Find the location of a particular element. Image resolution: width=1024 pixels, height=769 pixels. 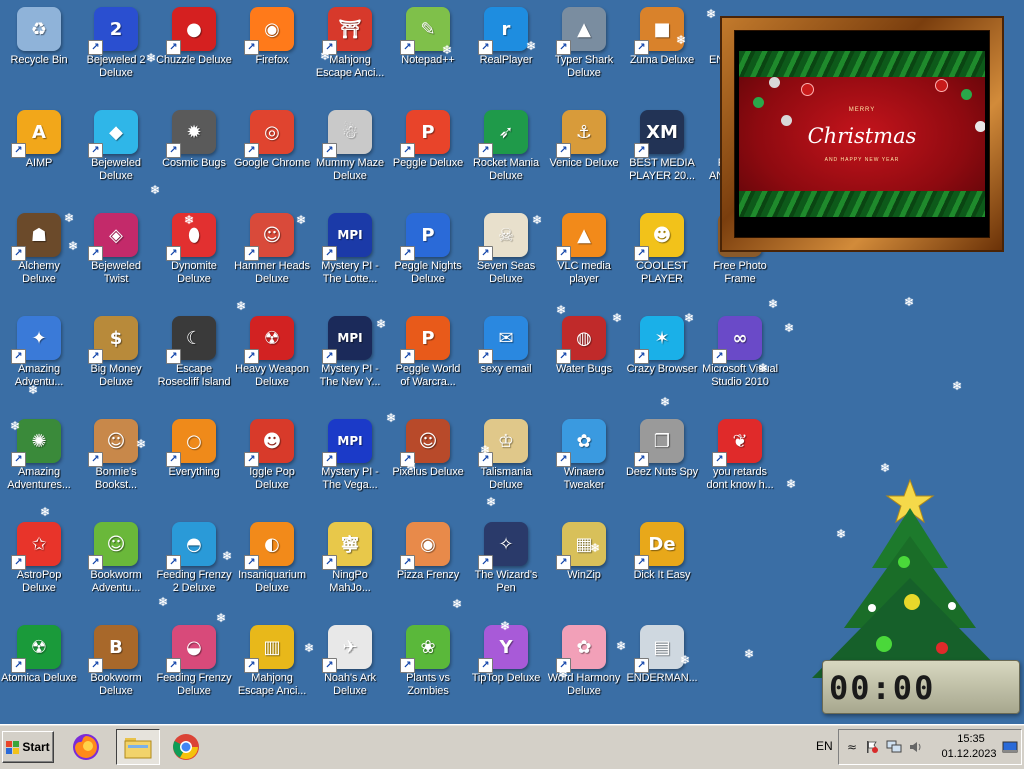

desktop-icon-visual-studio: ∞ ↗ Microsoft Visual Studio 2010 is located at coordinates (740, 359).